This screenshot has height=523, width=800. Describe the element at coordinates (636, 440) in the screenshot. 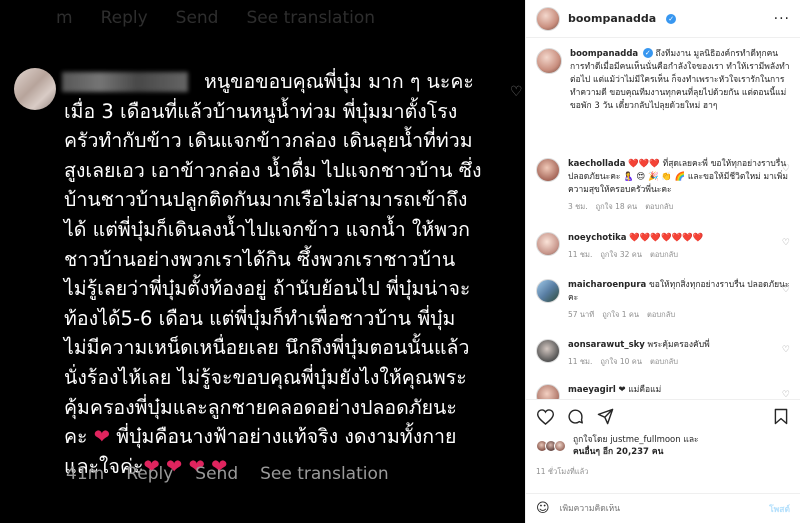

I see `likes-line1: ถูกใจโดย justme_fullmoon และ` at that location.